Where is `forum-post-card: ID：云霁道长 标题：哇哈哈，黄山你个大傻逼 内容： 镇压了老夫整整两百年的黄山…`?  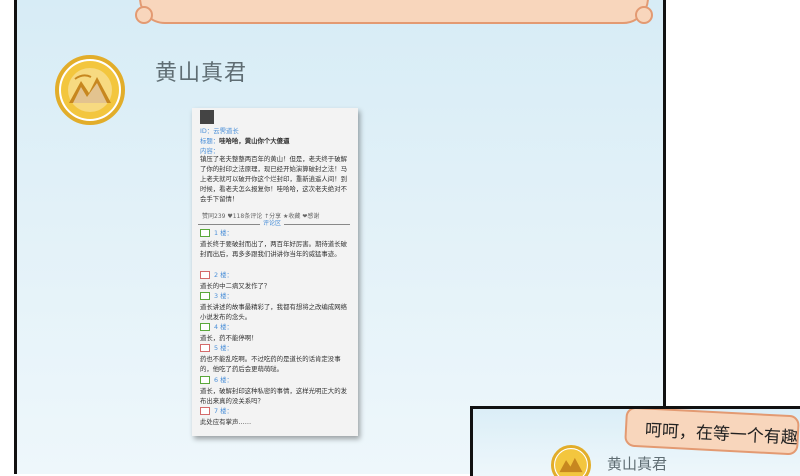
forum-post-card: ID：云霁道长 标题：哇哈哈，黄山你个大傻逼 内容： 镇压了老夫整整两百年的黄山… is located at coordinates (275, 272).